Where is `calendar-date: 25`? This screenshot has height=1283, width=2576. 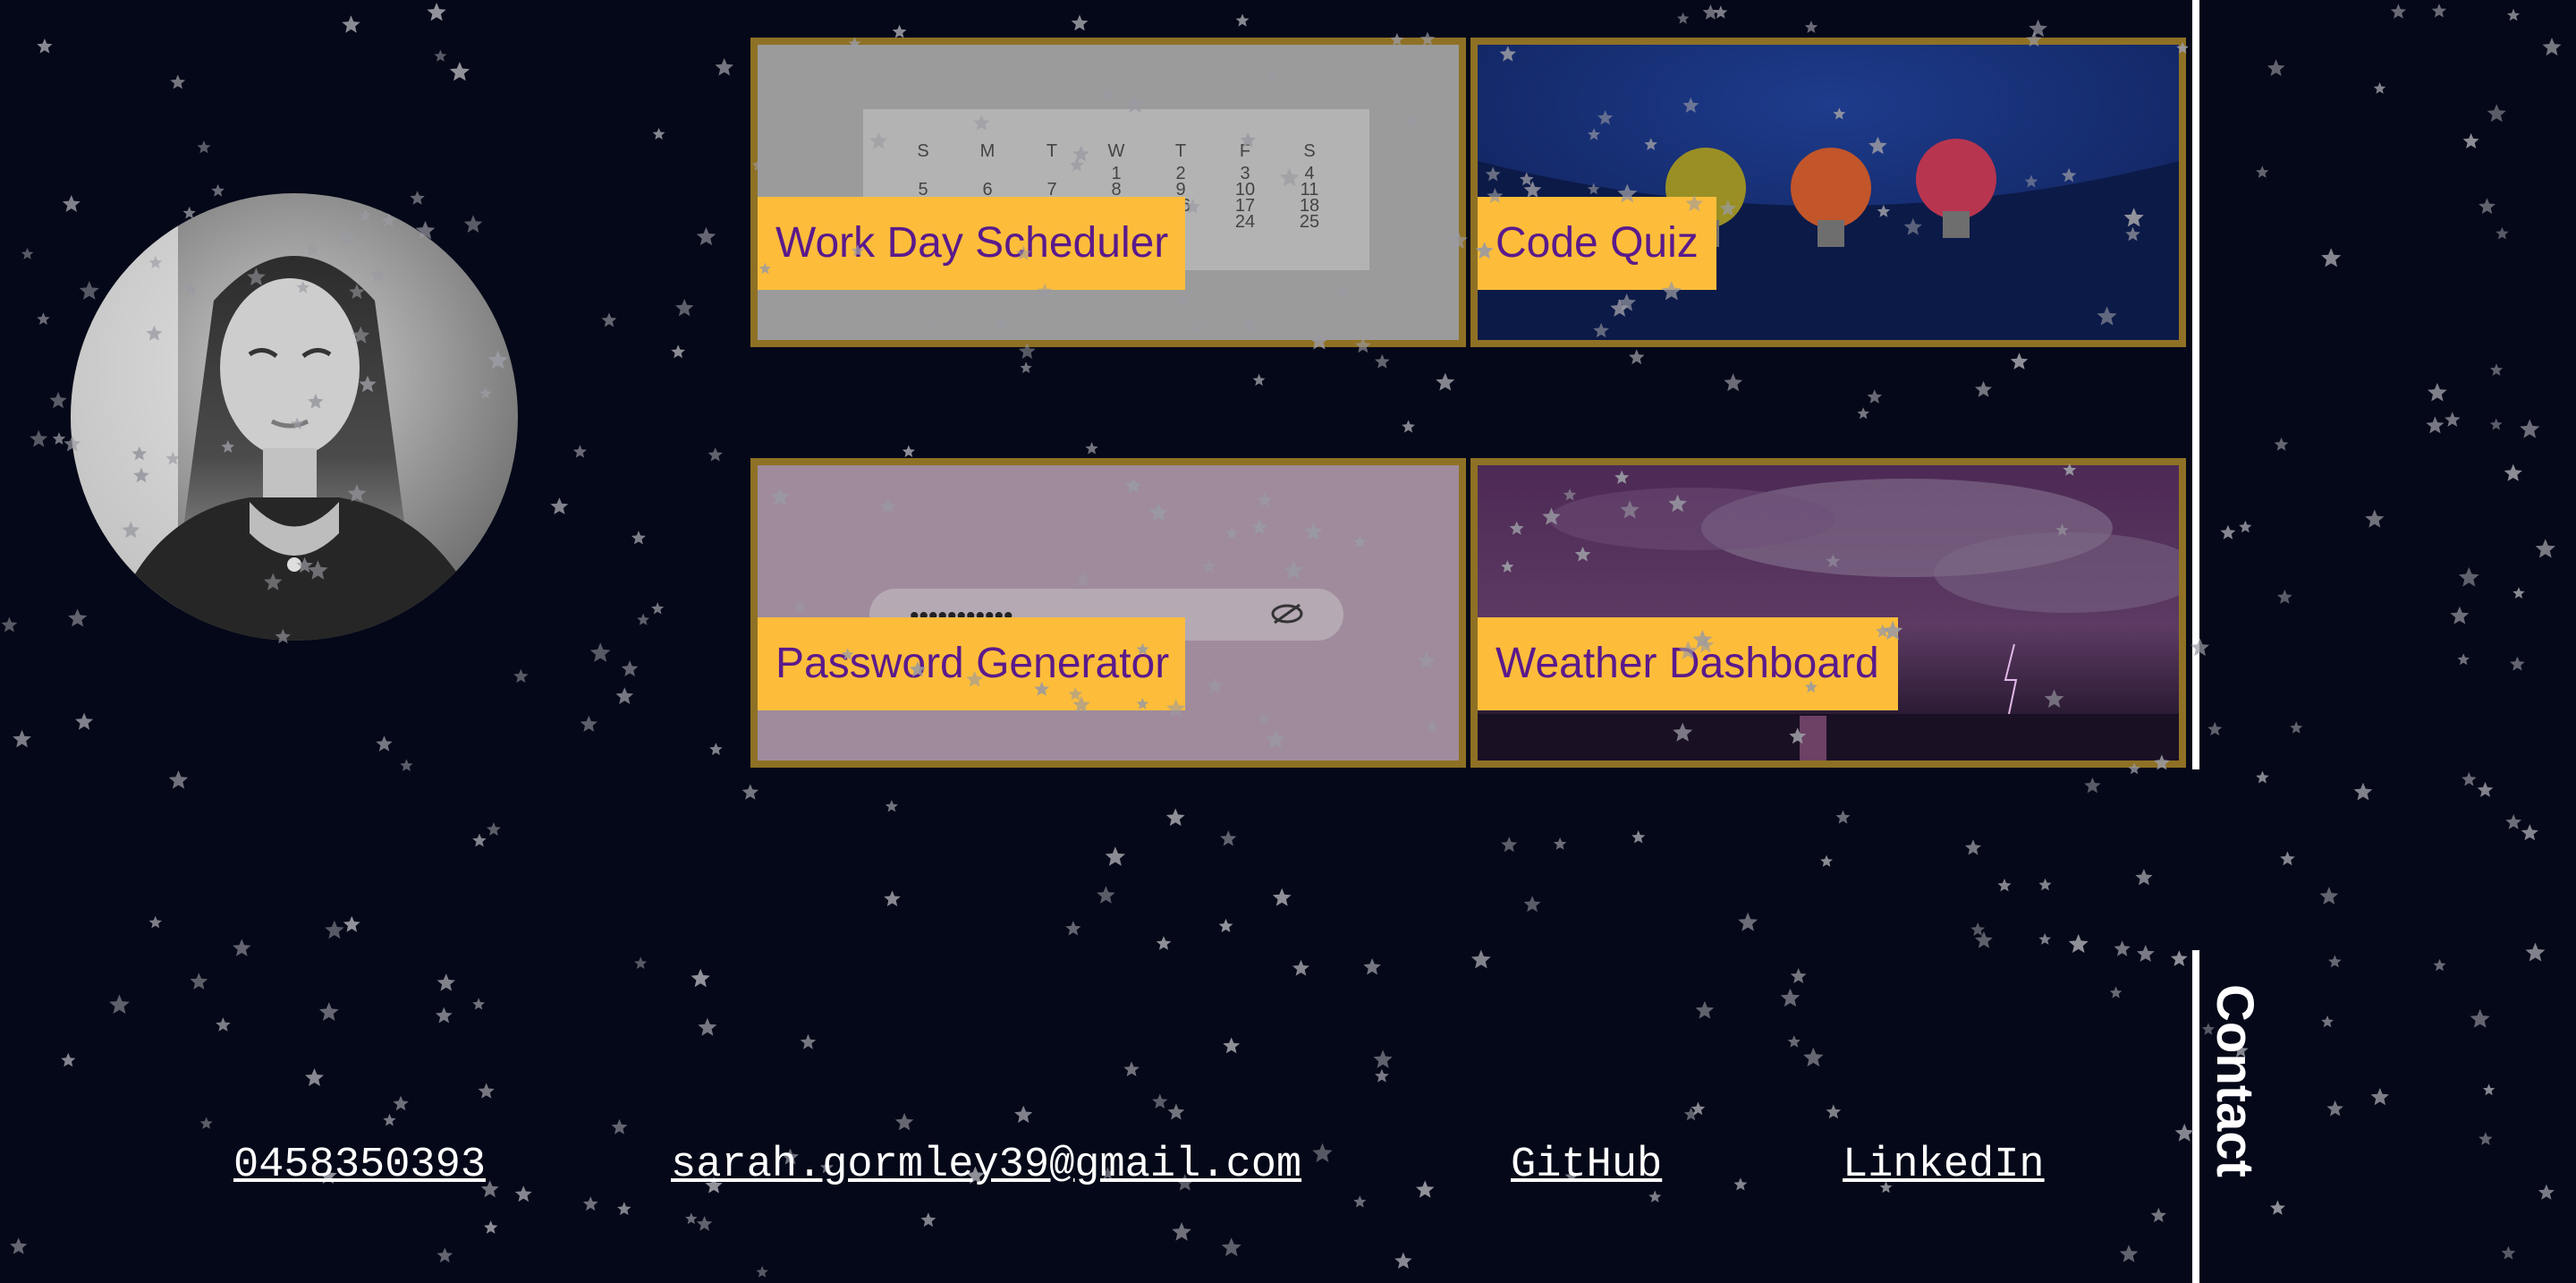 calendar-date: 25 is located at coordinates (1309, 222).